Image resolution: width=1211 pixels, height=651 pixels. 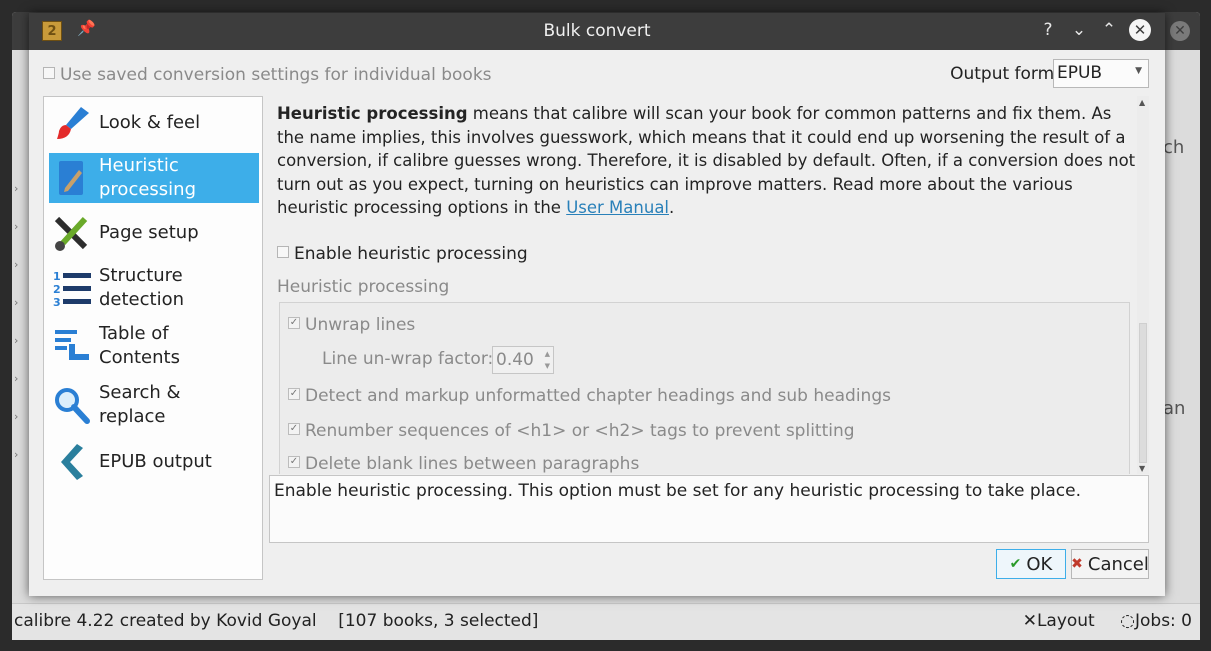 I want to click on scrollbar-thumb, so click(x=1143, y=393).